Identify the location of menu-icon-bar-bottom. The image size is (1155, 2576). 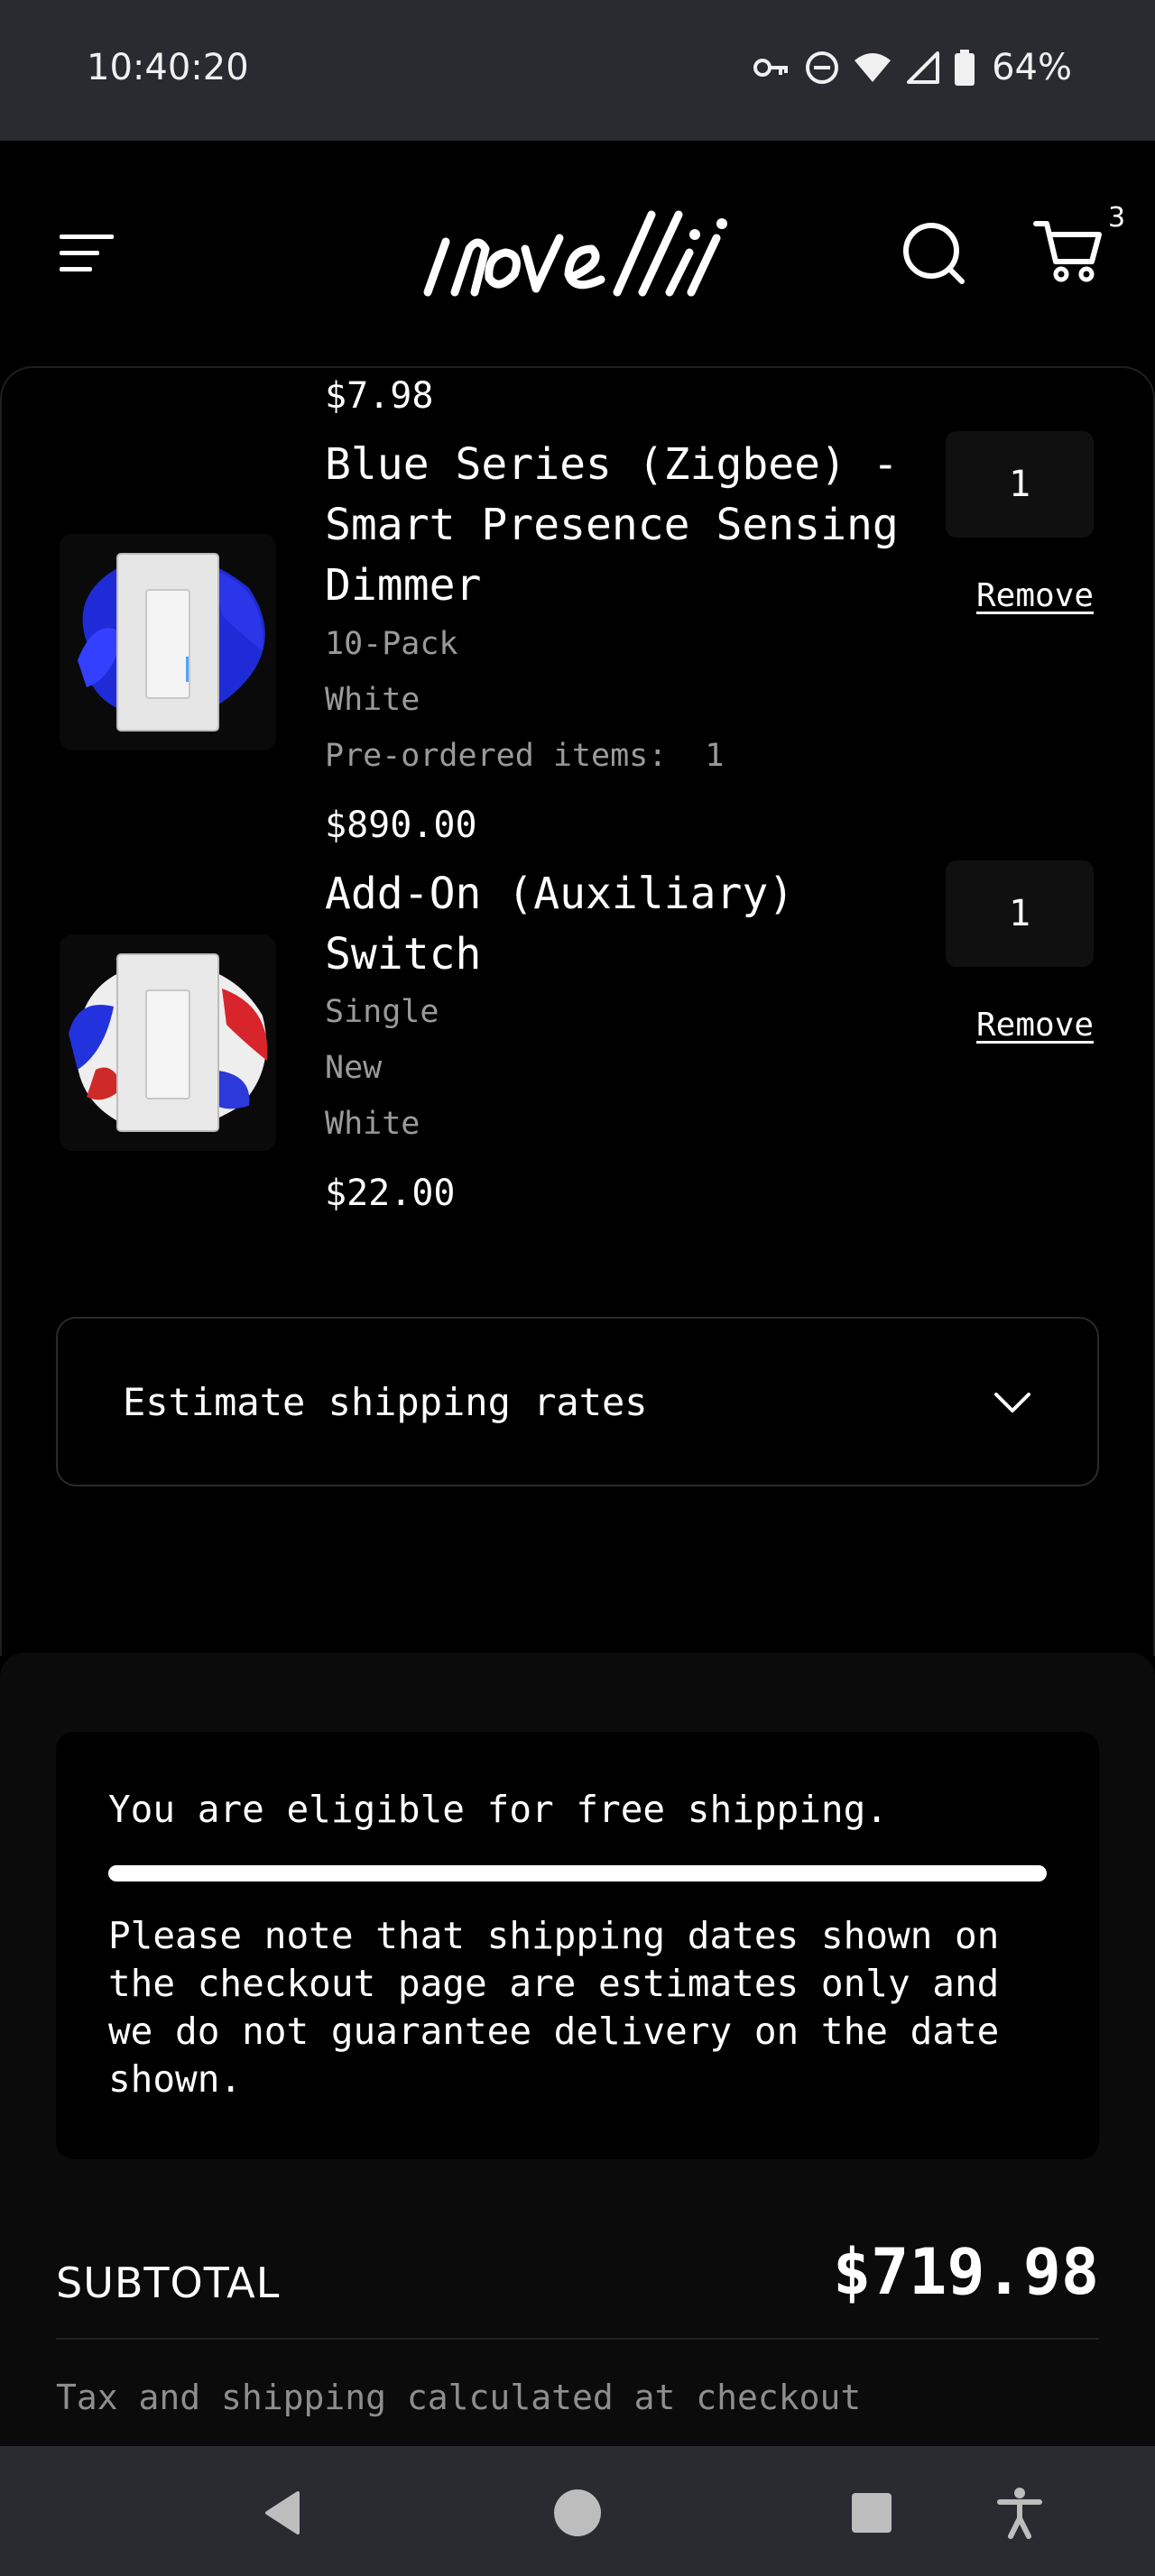
(76, 269).